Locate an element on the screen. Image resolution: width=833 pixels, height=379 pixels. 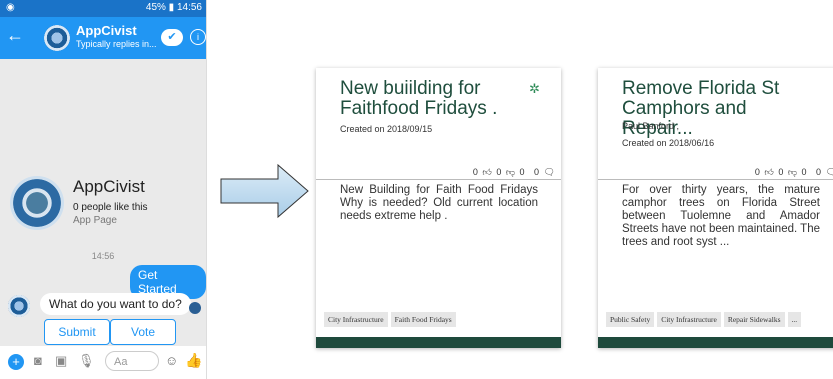
tag: Repair Sidewalks is located at coordinates (754, 319).